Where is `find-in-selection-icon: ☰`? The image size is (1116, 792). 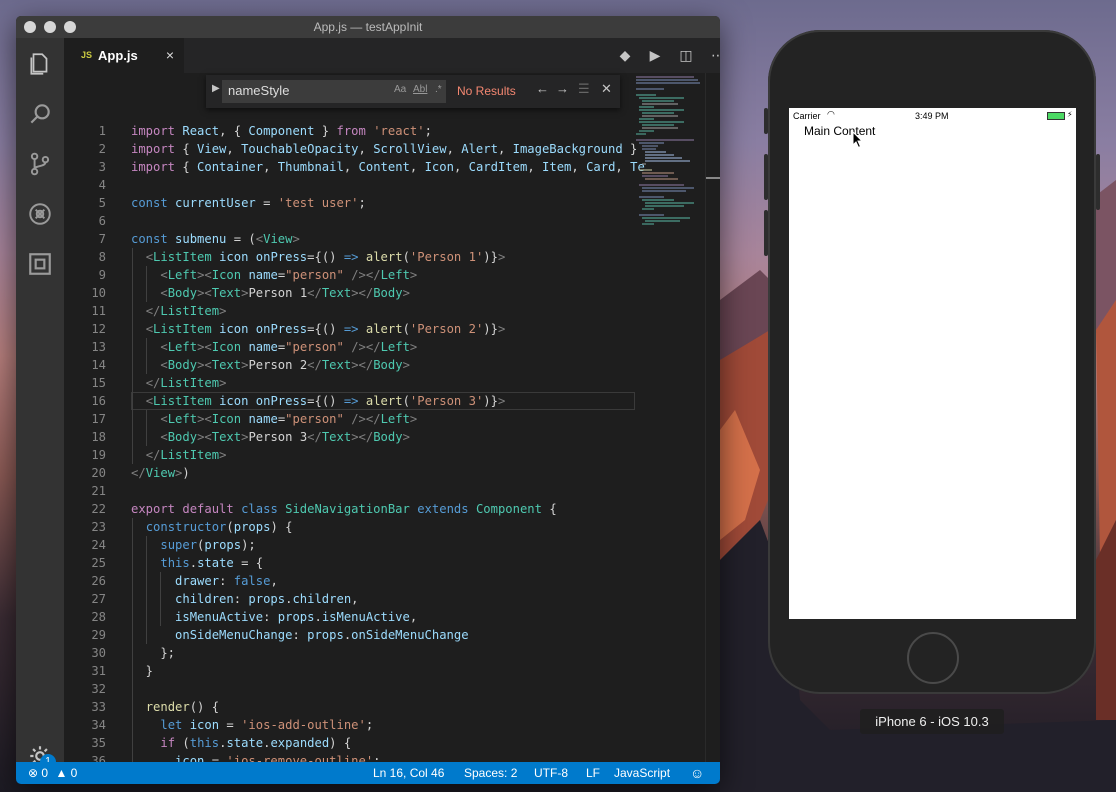
find-in-selection-icon: ☰ is located at coordinates (584, 89).